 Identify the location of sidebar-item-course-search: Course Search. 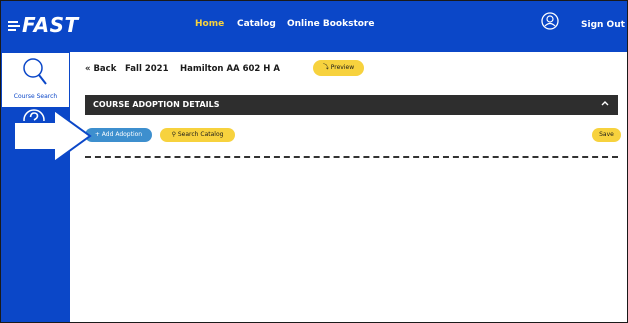
(35, 80).